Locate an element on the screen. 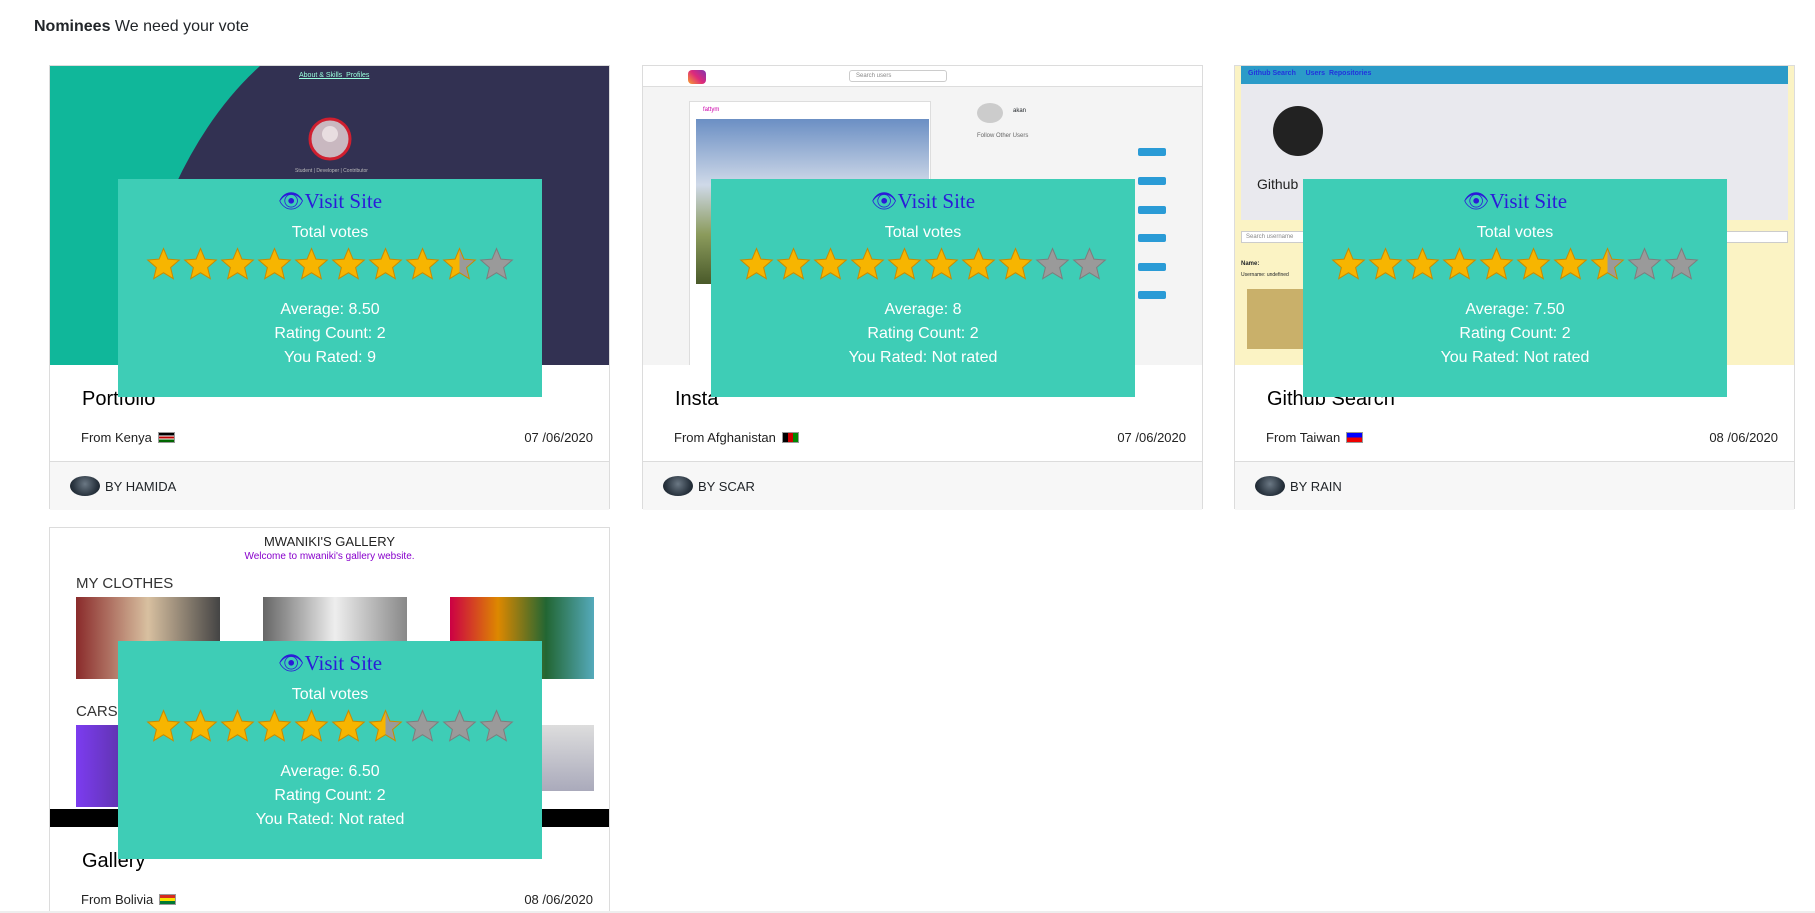  afghanistan-flag-icon is located at coordinates (790, 437).